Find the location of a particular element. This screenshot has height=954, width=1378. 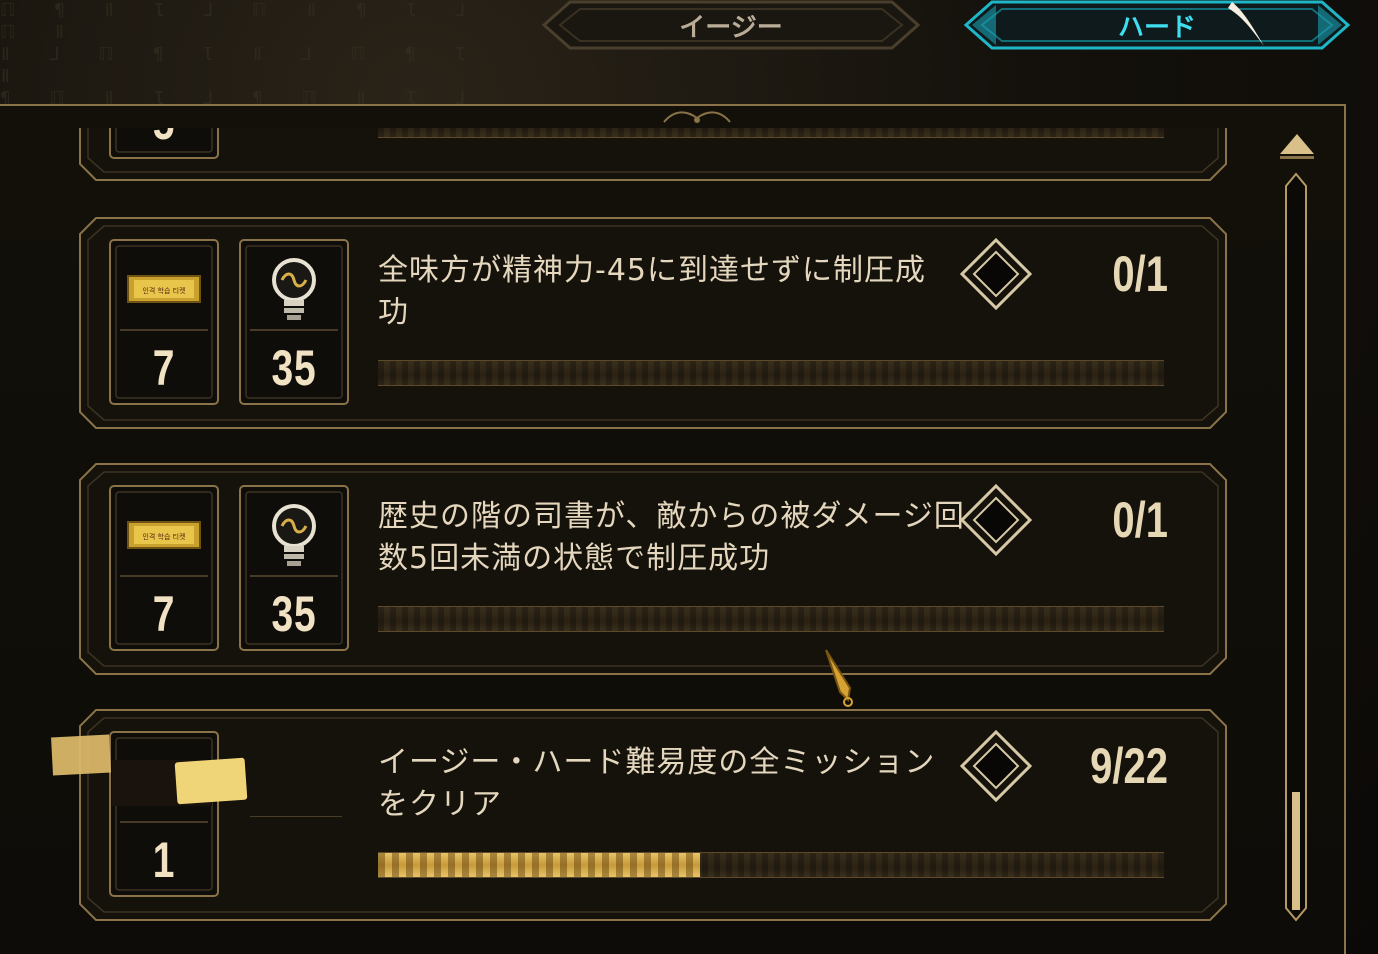

reward-count: 1 is located at coordinates (164, 860).